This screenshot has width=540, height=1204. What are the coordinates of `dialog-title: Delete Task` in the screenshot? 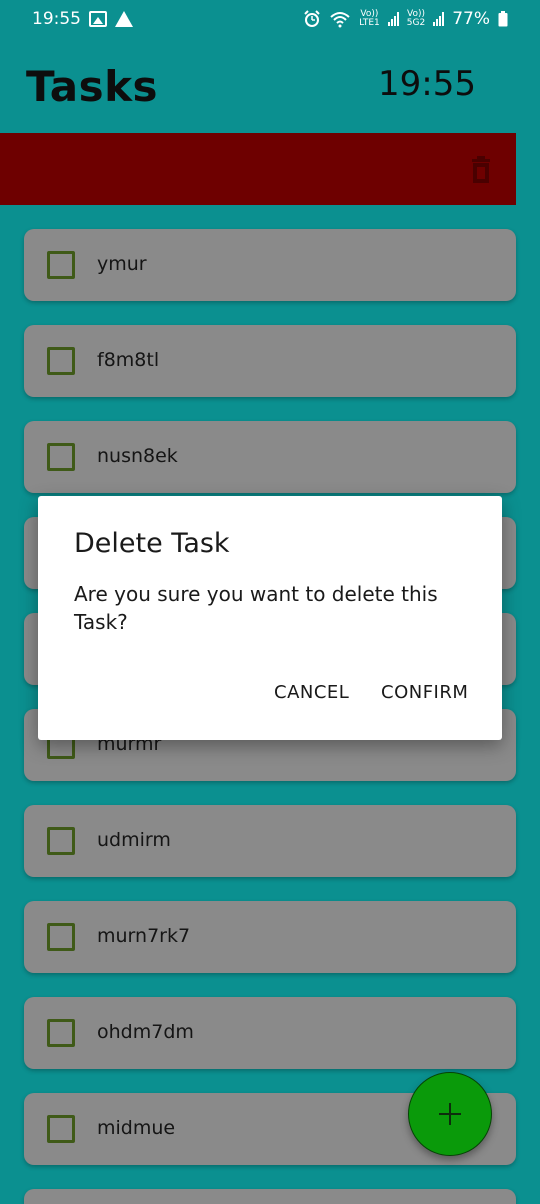 It's located at (152, 543).